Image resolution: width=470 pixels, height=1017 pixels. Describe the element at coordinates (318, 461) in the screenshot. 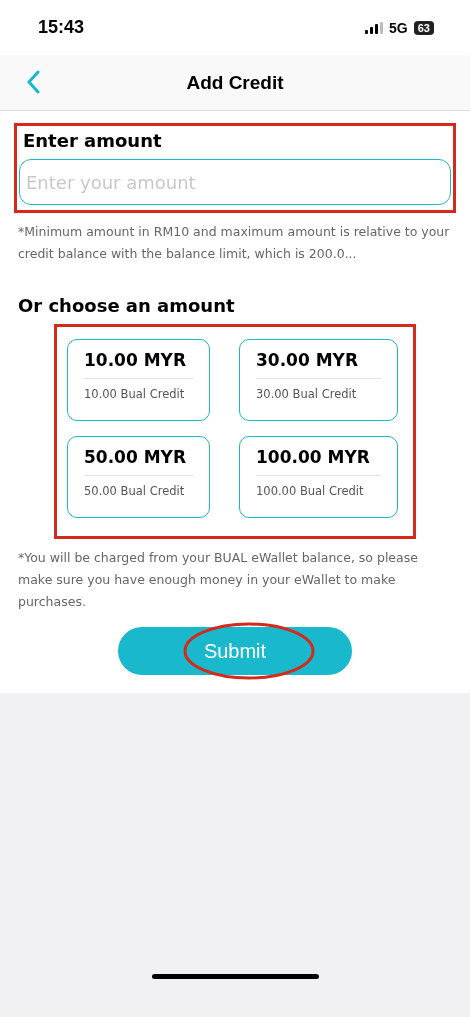

I see `amount-text: 100.00 MYR` at that location.